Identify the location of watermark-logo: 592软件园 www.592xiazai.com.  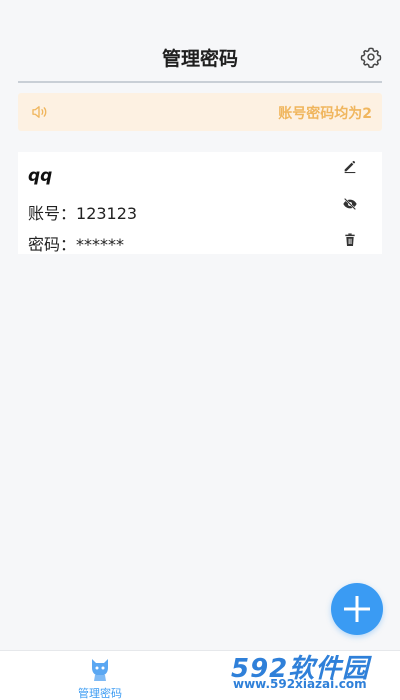
(313, 671).